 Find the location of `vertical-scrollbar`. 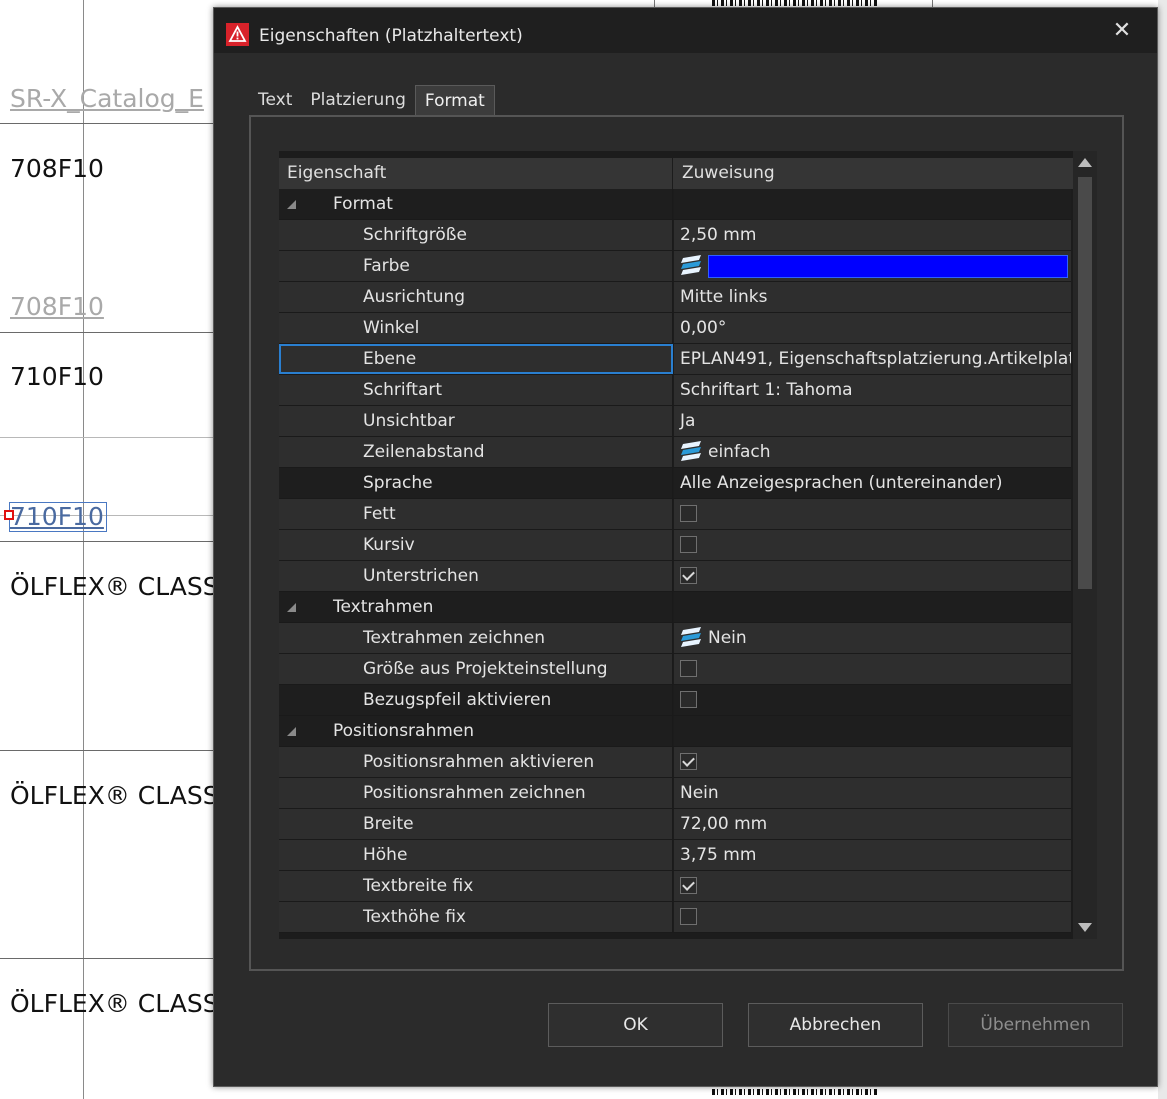

vertical-scrollbar is located at coordinates (1085, 545).